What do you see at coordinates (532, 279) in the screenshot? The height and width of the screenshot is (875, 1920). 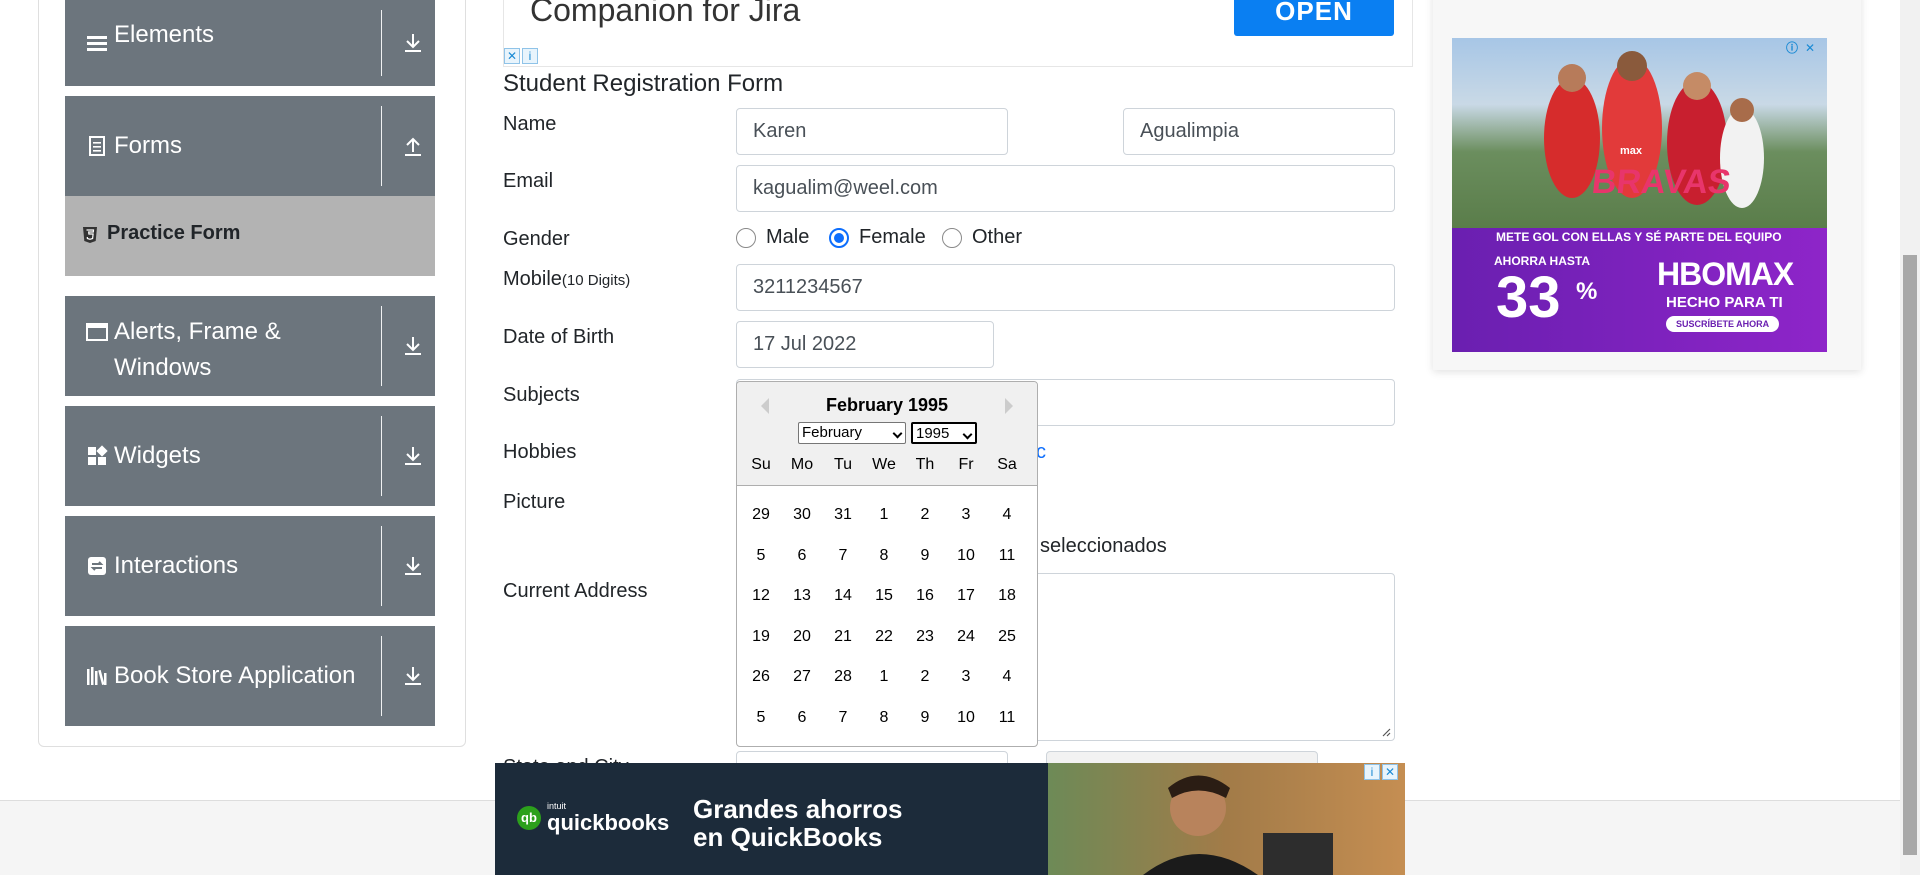 I see `label-mobile-text: Mobile` at bounding box center [532, 279].